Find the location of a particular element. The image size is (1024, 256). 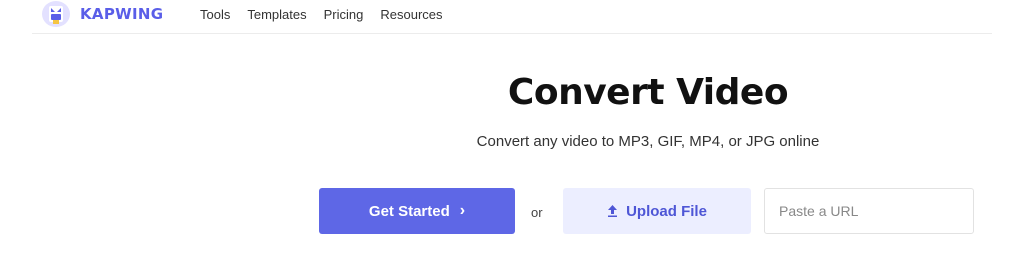

upload-icon is located at coordinates (613, 211).